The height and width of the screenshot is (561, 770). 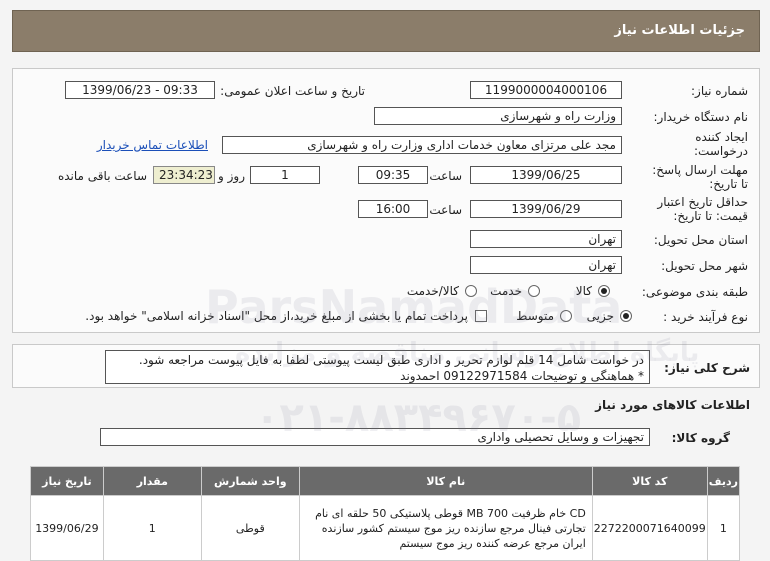 What do you see at coordinates (707, 368) in the screenshot?
I see `description-label: شرح کلی نیاز:` at bounding box center [707, 368].